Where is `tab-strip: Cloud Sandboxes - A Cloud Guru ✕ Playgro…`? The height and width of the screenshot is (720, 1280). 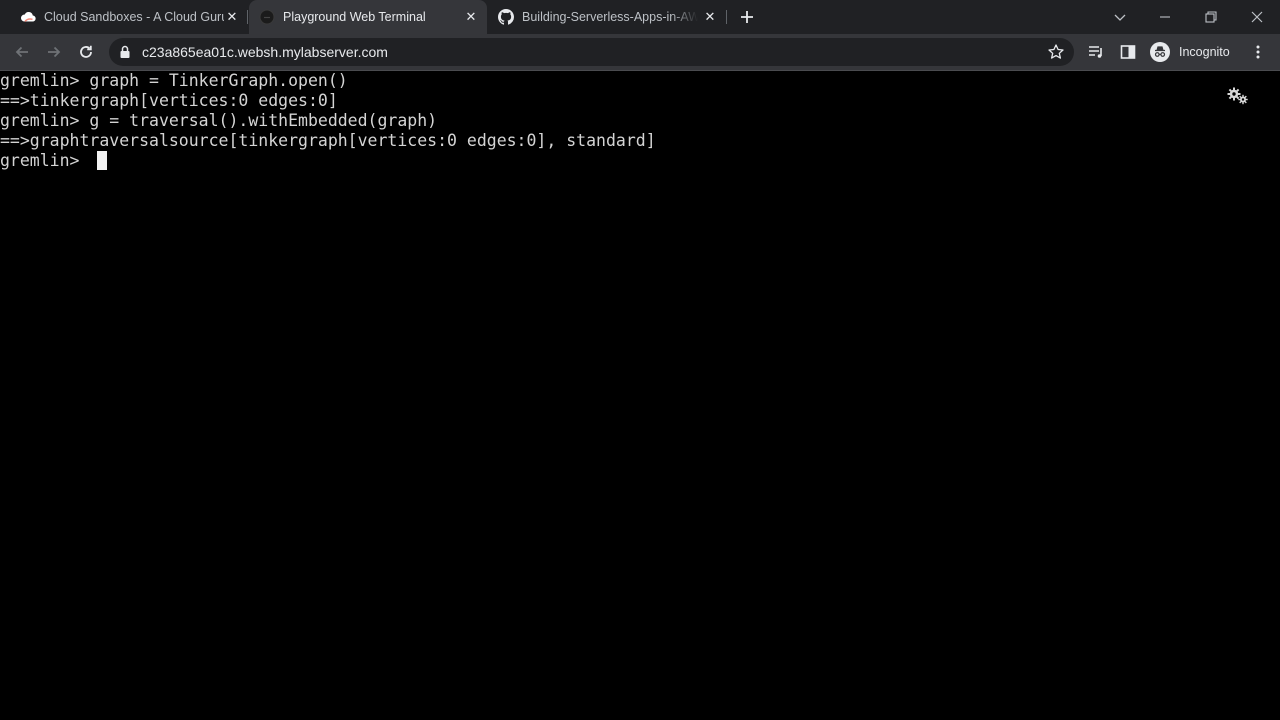
tab-strip: Cloud Sandboxes - A Cloud Guru ✕ Playgro… is located at coordinates (640, 17).